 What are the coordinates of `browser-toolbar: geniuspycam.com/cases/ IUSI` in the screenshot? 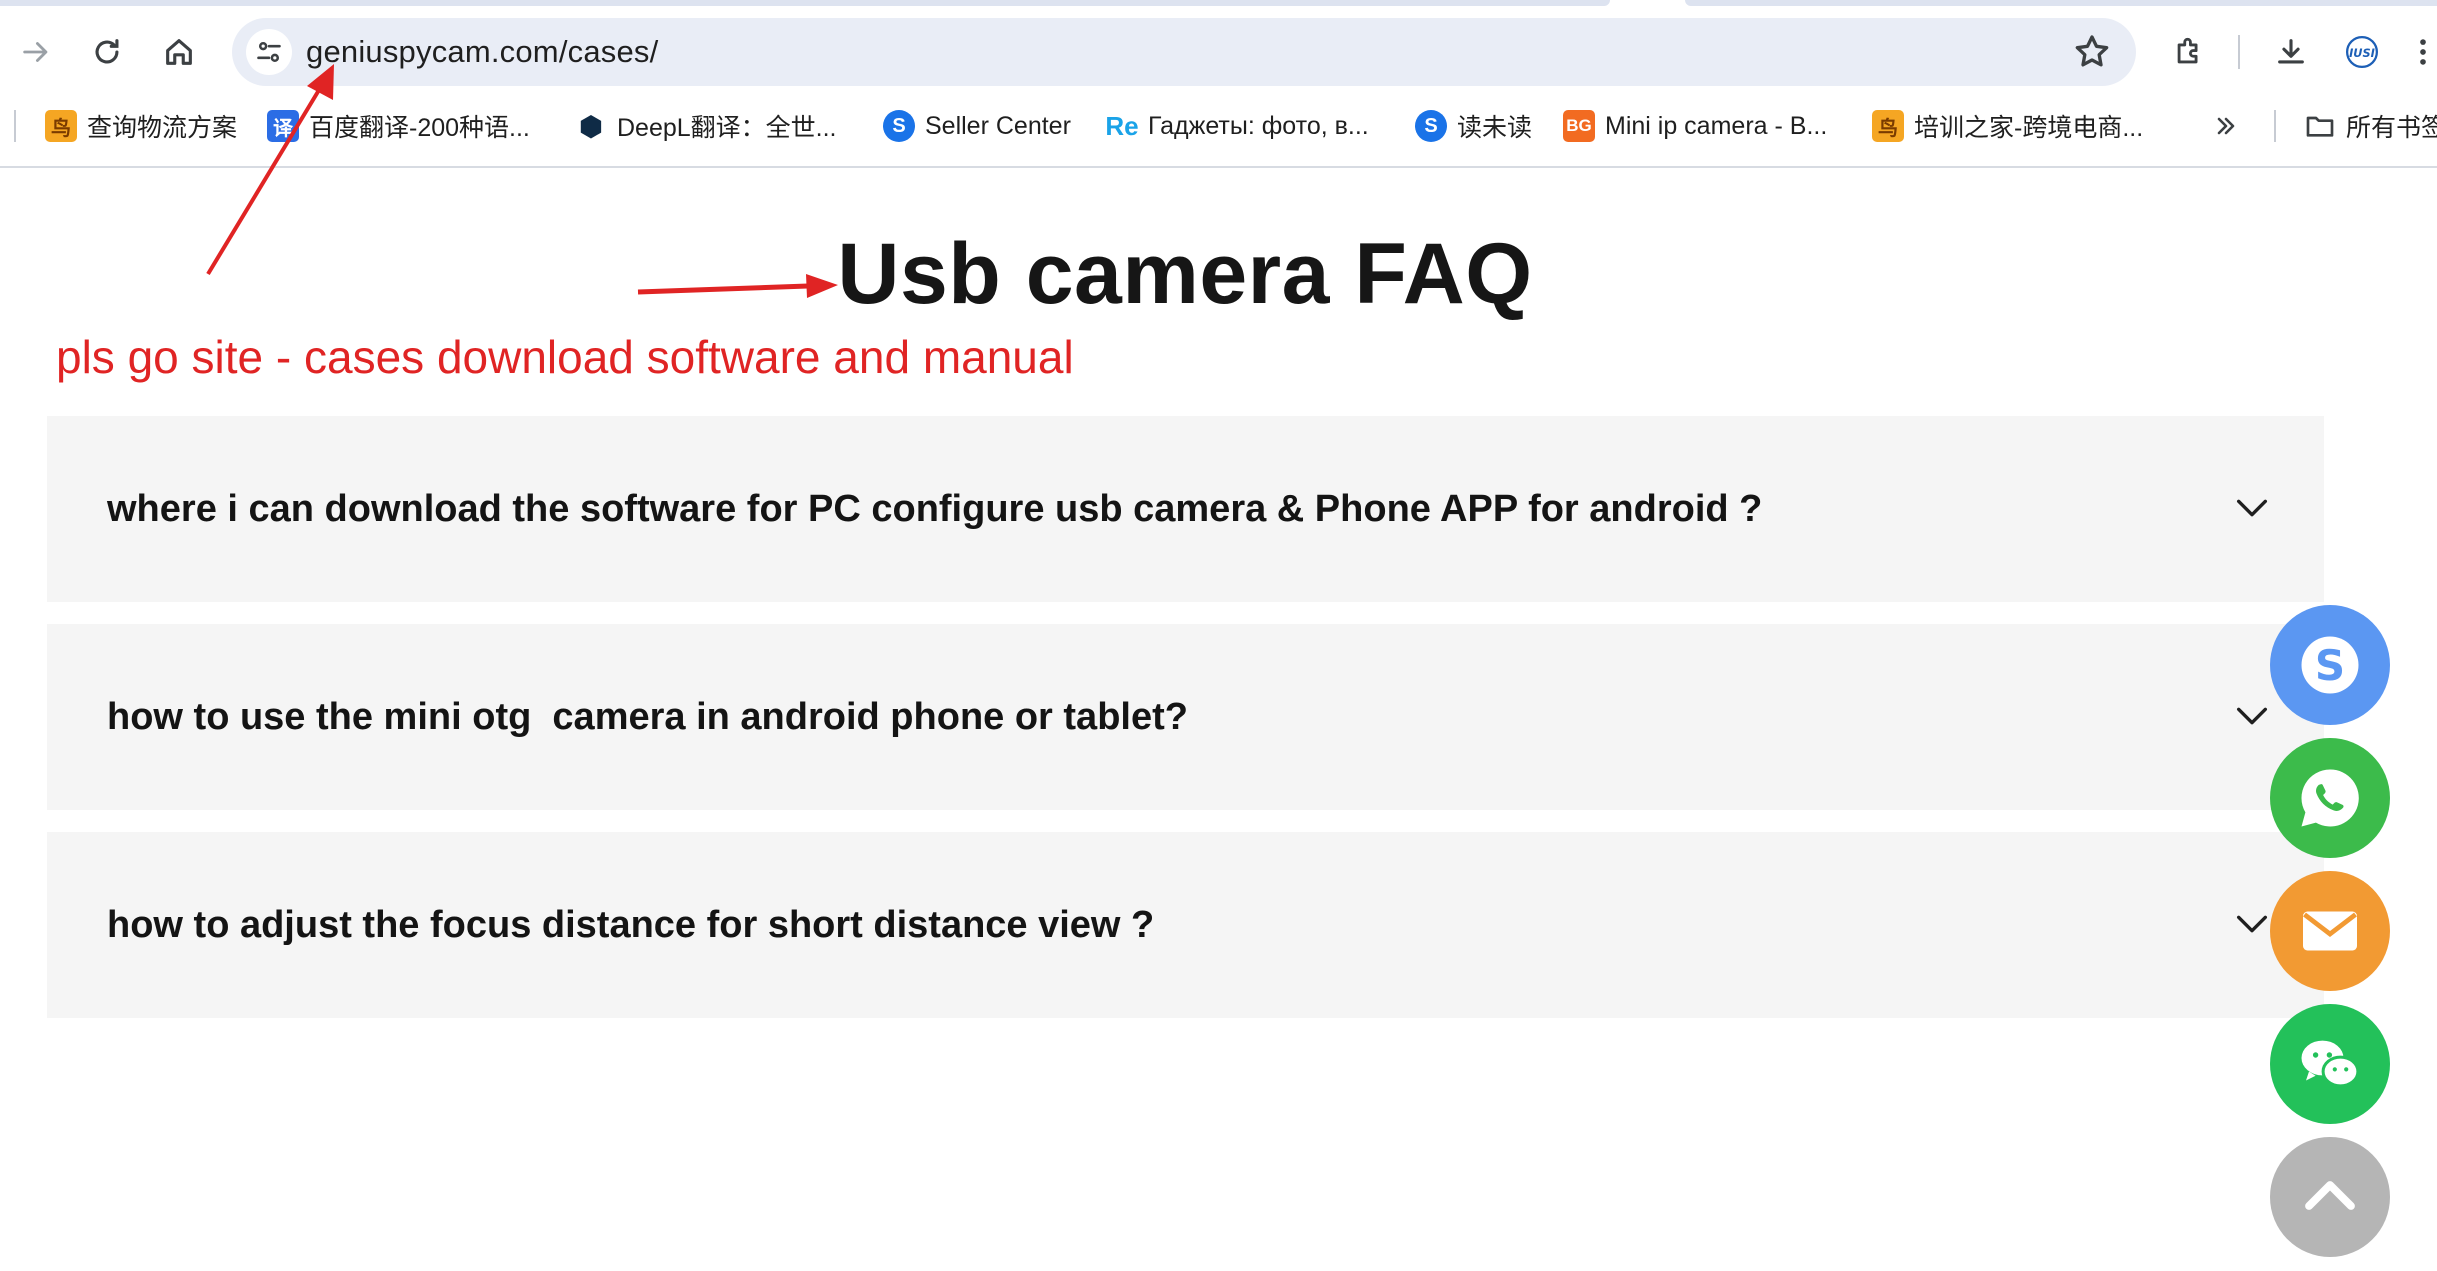 It's located at (1218, 52).